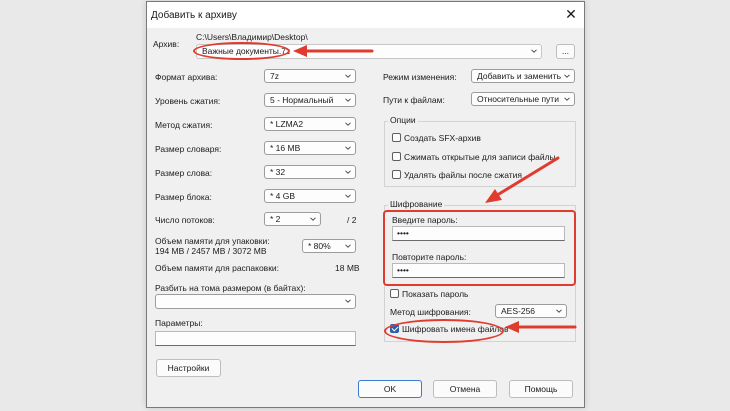 This screenshot has height=411, width=730. I want to click on format-select: 7z, so click(310, 76).